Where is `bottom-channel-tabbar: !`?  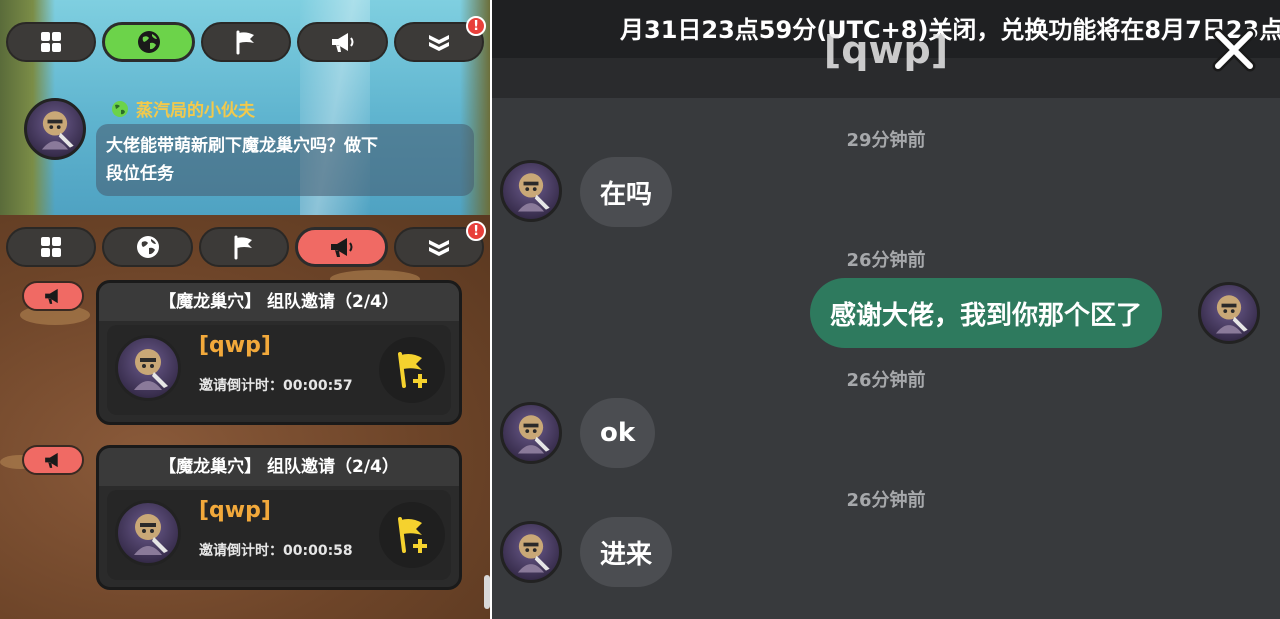
bottom-channel-tabbar: ! is located at coordinates (246, 246).